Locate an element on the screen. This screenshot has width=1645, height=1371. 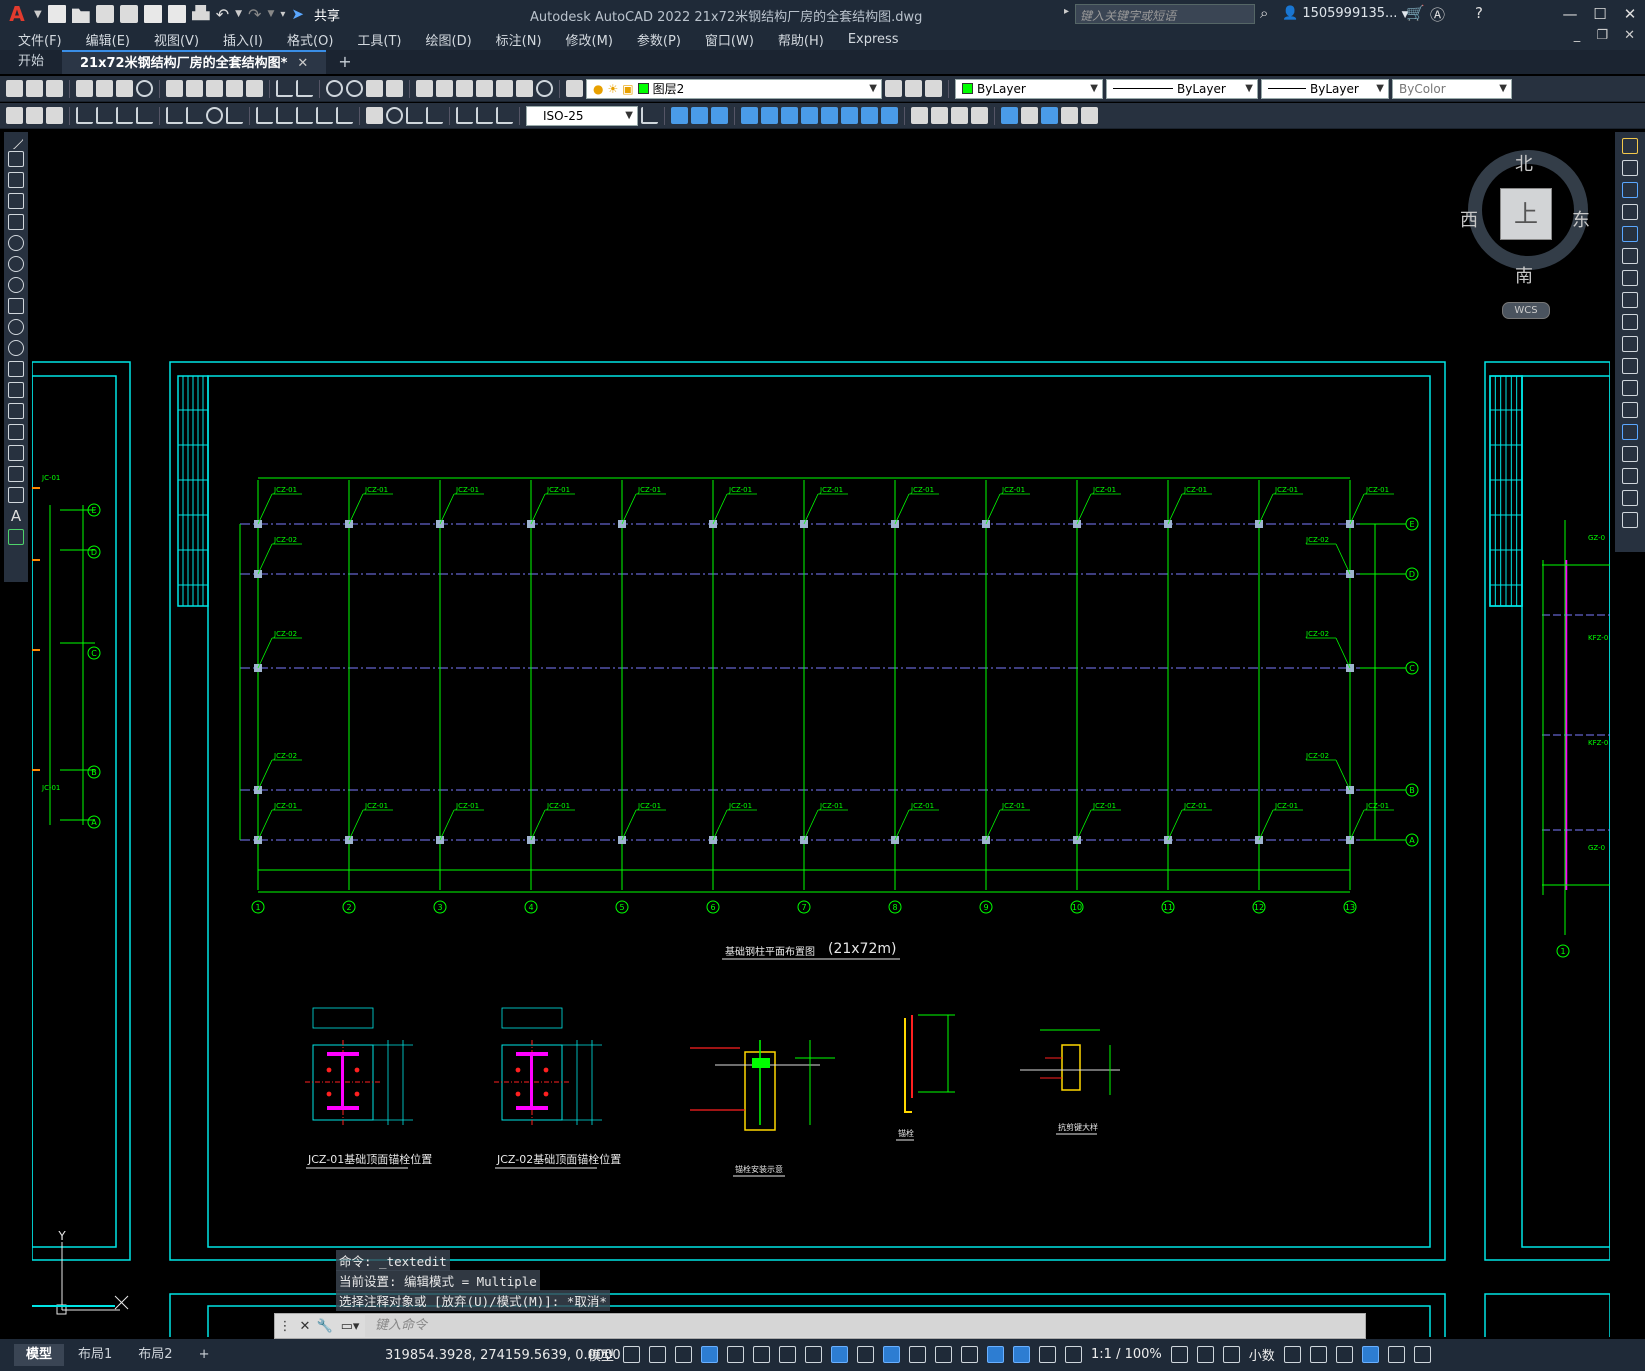
undo-tool-icon is located at coordinates (284, 88).